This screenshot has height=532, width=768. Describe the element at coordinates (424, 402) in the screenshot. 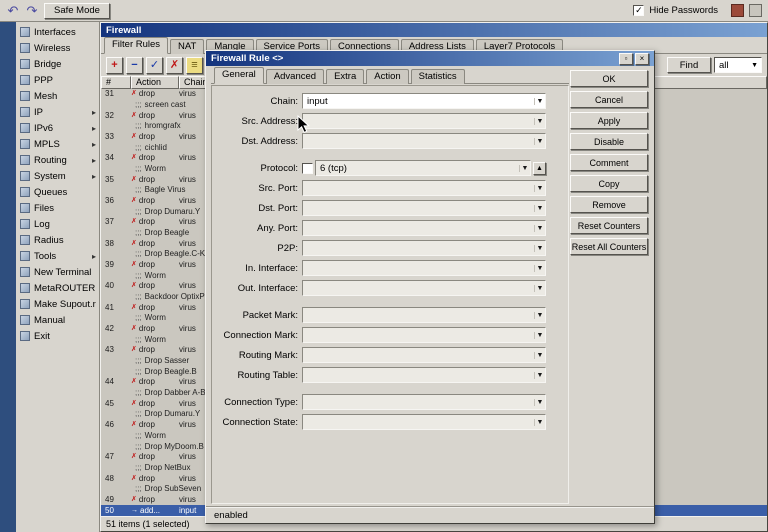

I see `field-combo-connection-type: ▼` at that location.